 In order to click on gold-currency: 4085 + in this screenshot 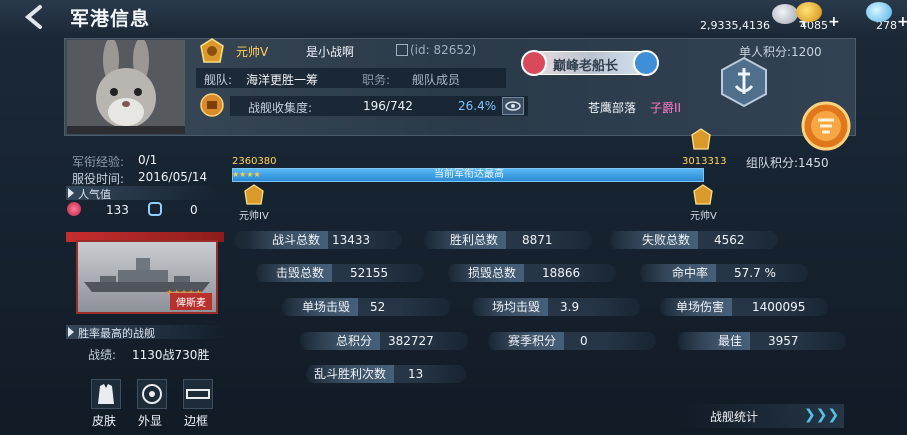, I will do `click(818, 17)`.